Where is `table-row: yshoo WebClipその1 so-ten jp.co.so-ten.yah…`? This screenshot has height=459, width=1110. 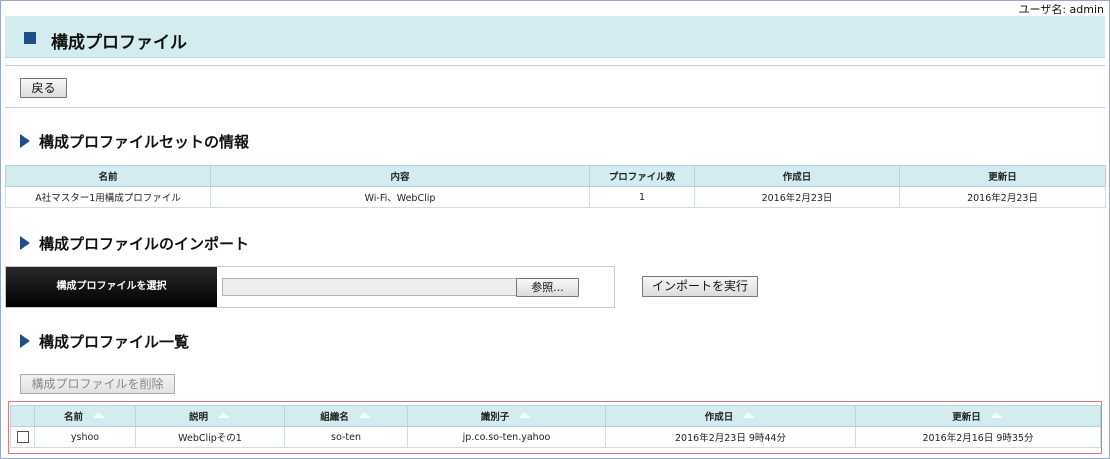 table-row: yshoo WebClipその1 so-ten jp.co.so-ten.yah… is located at coordinates (555, 437).